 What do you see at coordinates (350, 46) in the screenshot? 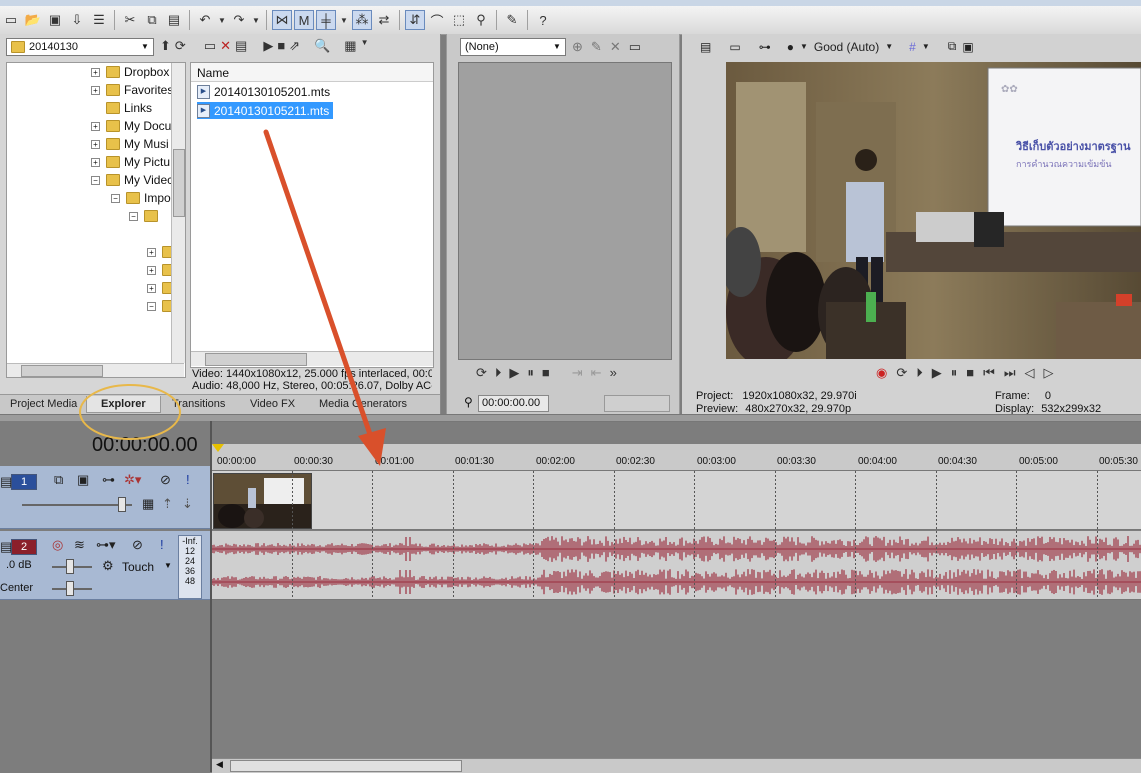
I see `views-icon: ▦` at bounding box center [350, 46].